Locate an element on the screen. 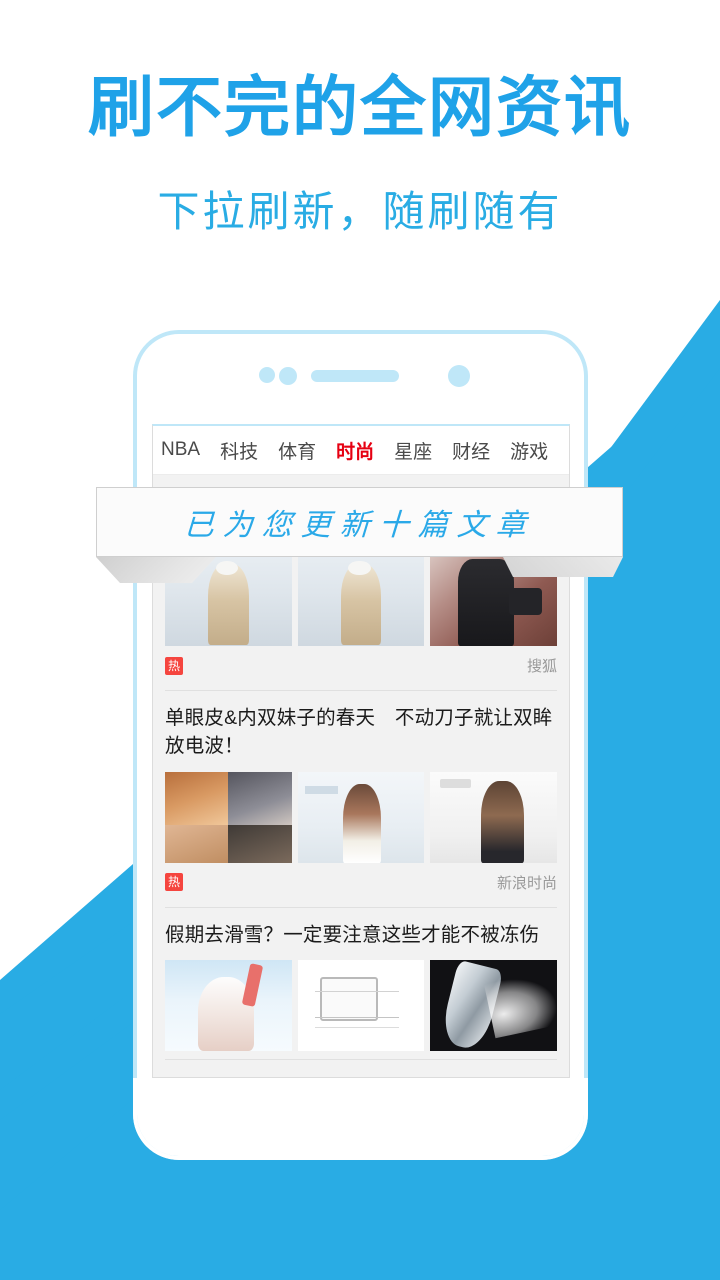  tab-finance: 财经 is located at coordinates (471, 450).